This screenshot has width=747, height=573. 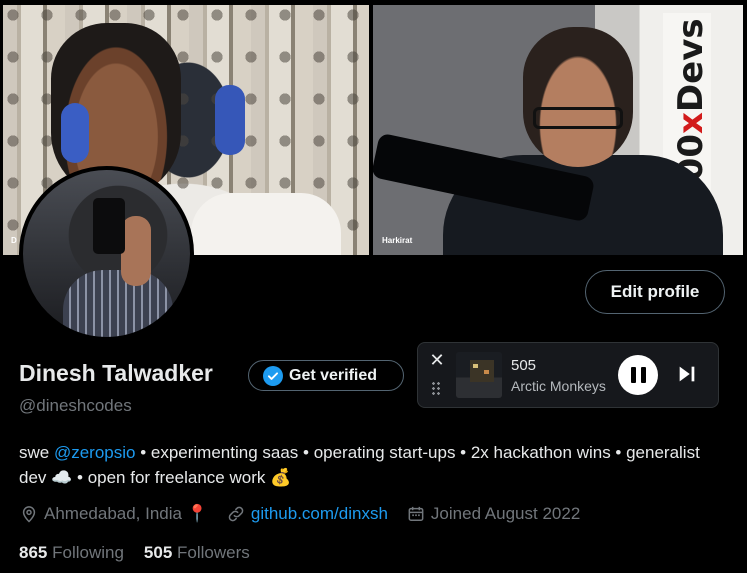 I want to click on location-pin-icon, so click(x=29, y=514).